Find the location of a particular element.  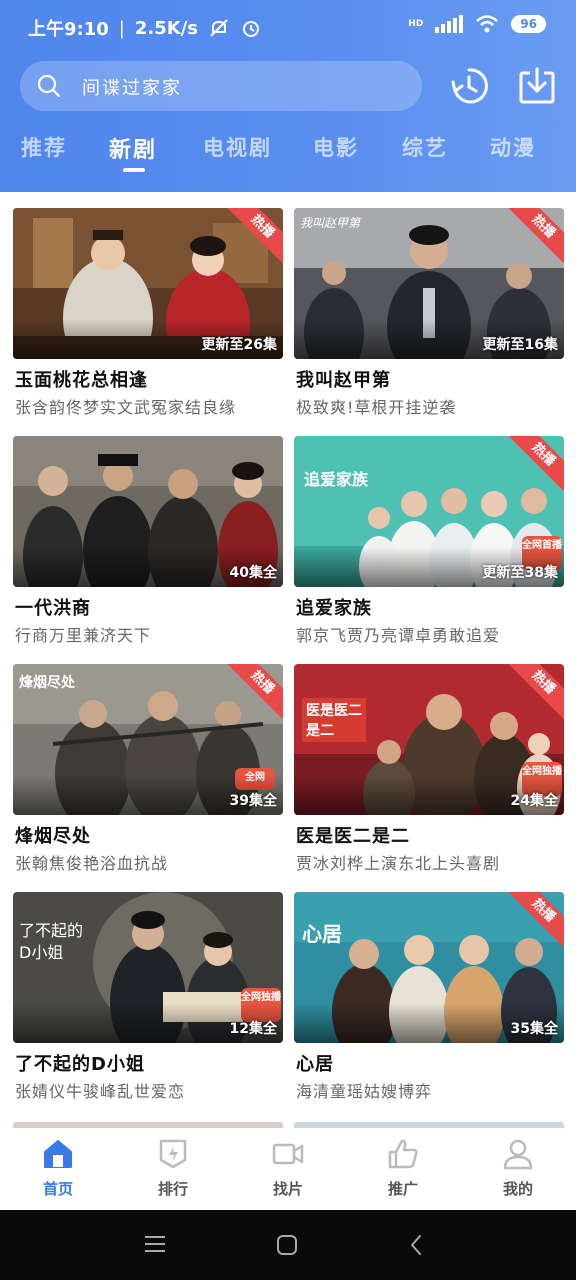

drama-card: 心居 热播 35集全 心居 海清童瑶姑嫂博弈 is located at coordinates (429, 999).